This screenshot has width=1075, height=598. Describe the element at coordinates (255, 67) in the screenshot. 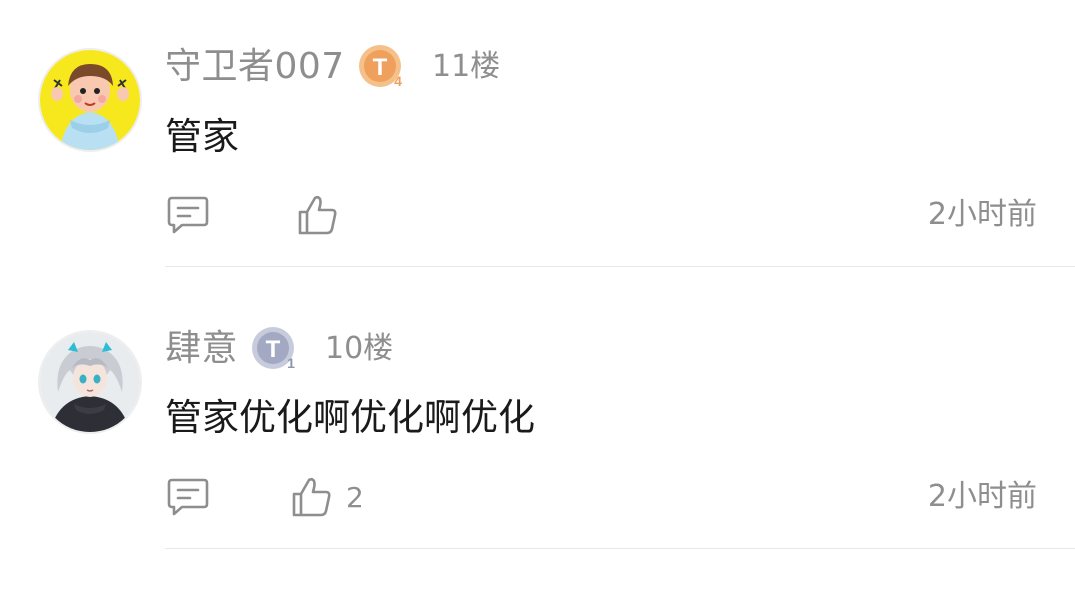

I see `username: 守卫者007` at that location.